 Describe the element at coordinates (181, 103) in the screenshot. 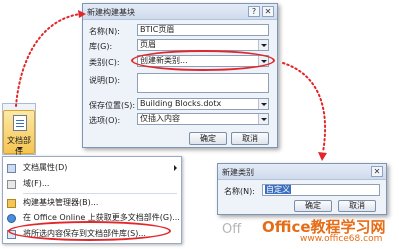

I see `save-in-select-value: Building Blocks.dotx` at that location.